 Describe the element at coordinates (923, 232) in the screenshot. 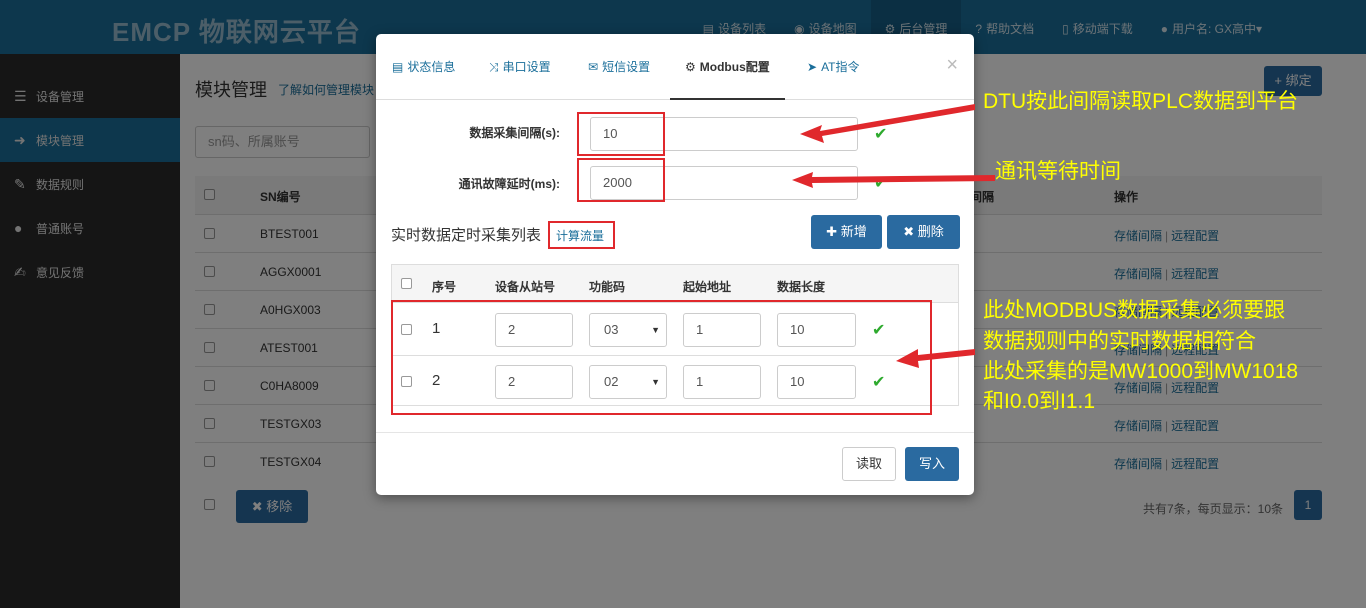

I see `delete-button: ✖ 删除` at that location.